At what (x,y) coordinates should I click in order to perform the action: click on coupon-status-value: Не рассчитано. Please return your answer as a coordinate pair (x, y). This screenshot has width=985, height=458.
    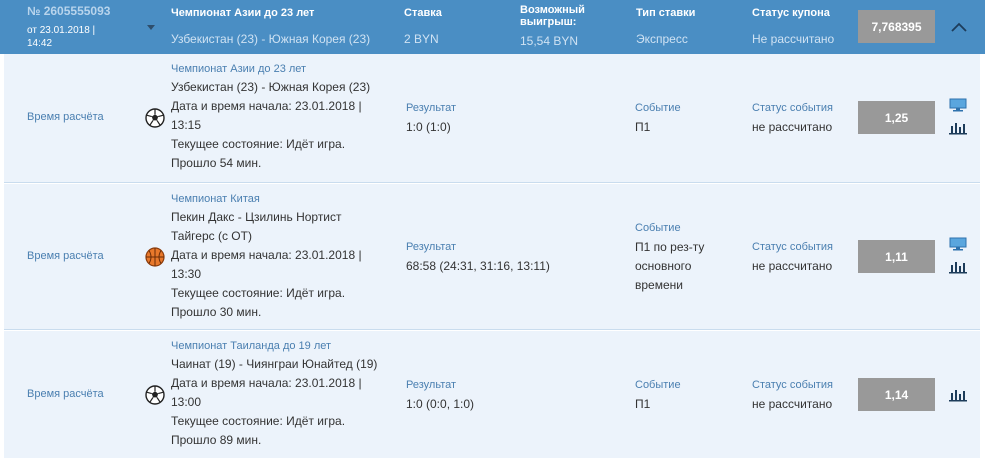
    Looking at the image, I should click on (793, 39).